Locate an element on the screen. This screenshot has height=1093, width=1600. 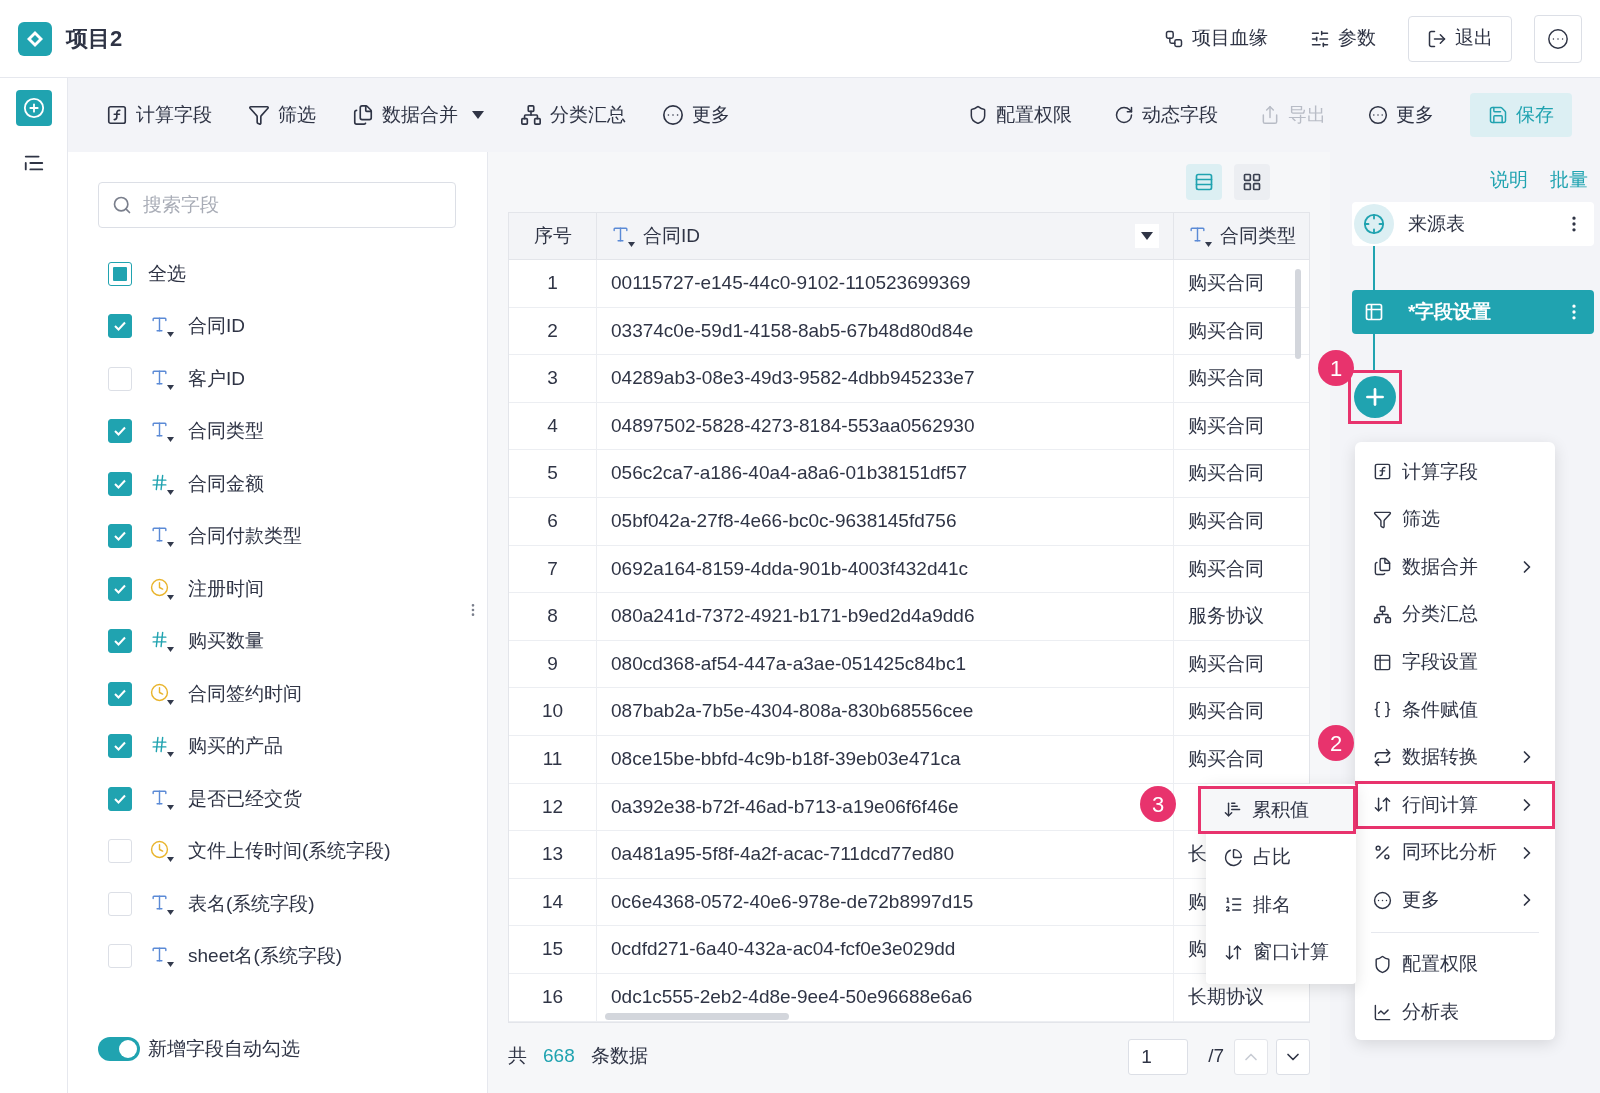
menu-item: 字段设置 is located at coordinates (1455, 662).